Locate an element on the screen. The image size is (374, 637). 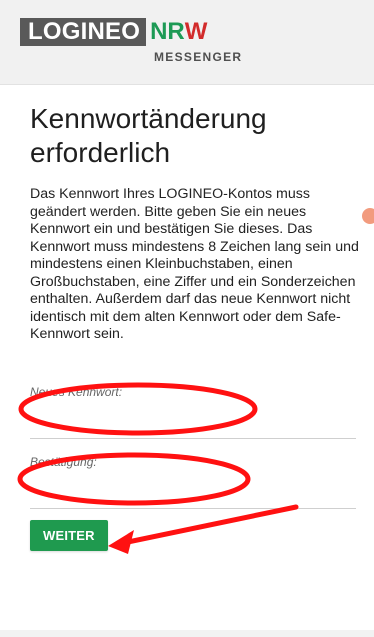
confirmation-field-group: Bestätigung: is located at coordinates (193, 482).